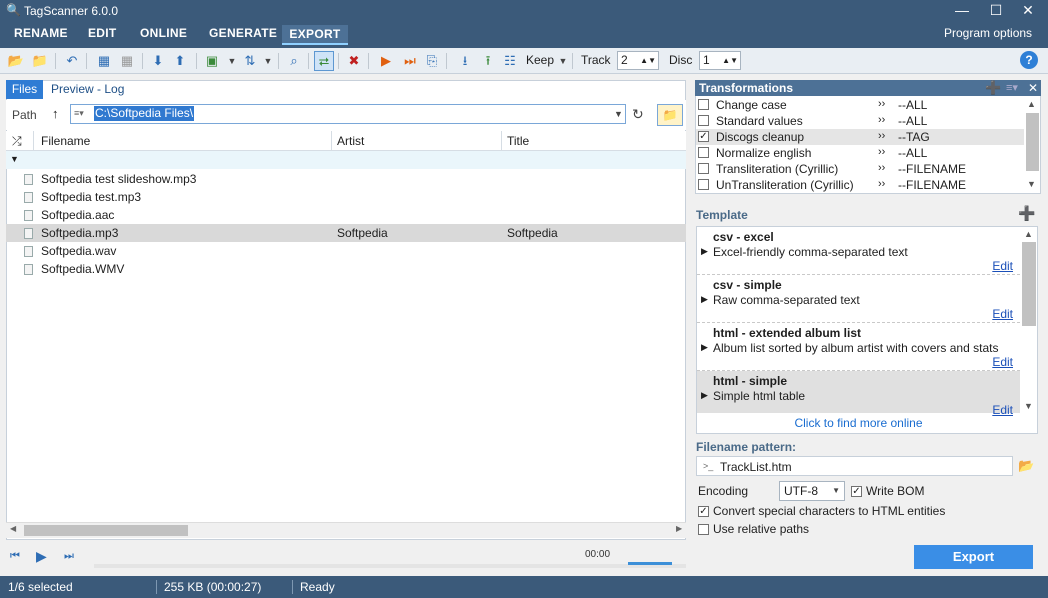 The height and width of the screenshot is (598, 1048). What do you see at coordinates (346, 269) in the screenshot?
I see `table-row: Softpedia.WMV` at bounding box center [346, 269].